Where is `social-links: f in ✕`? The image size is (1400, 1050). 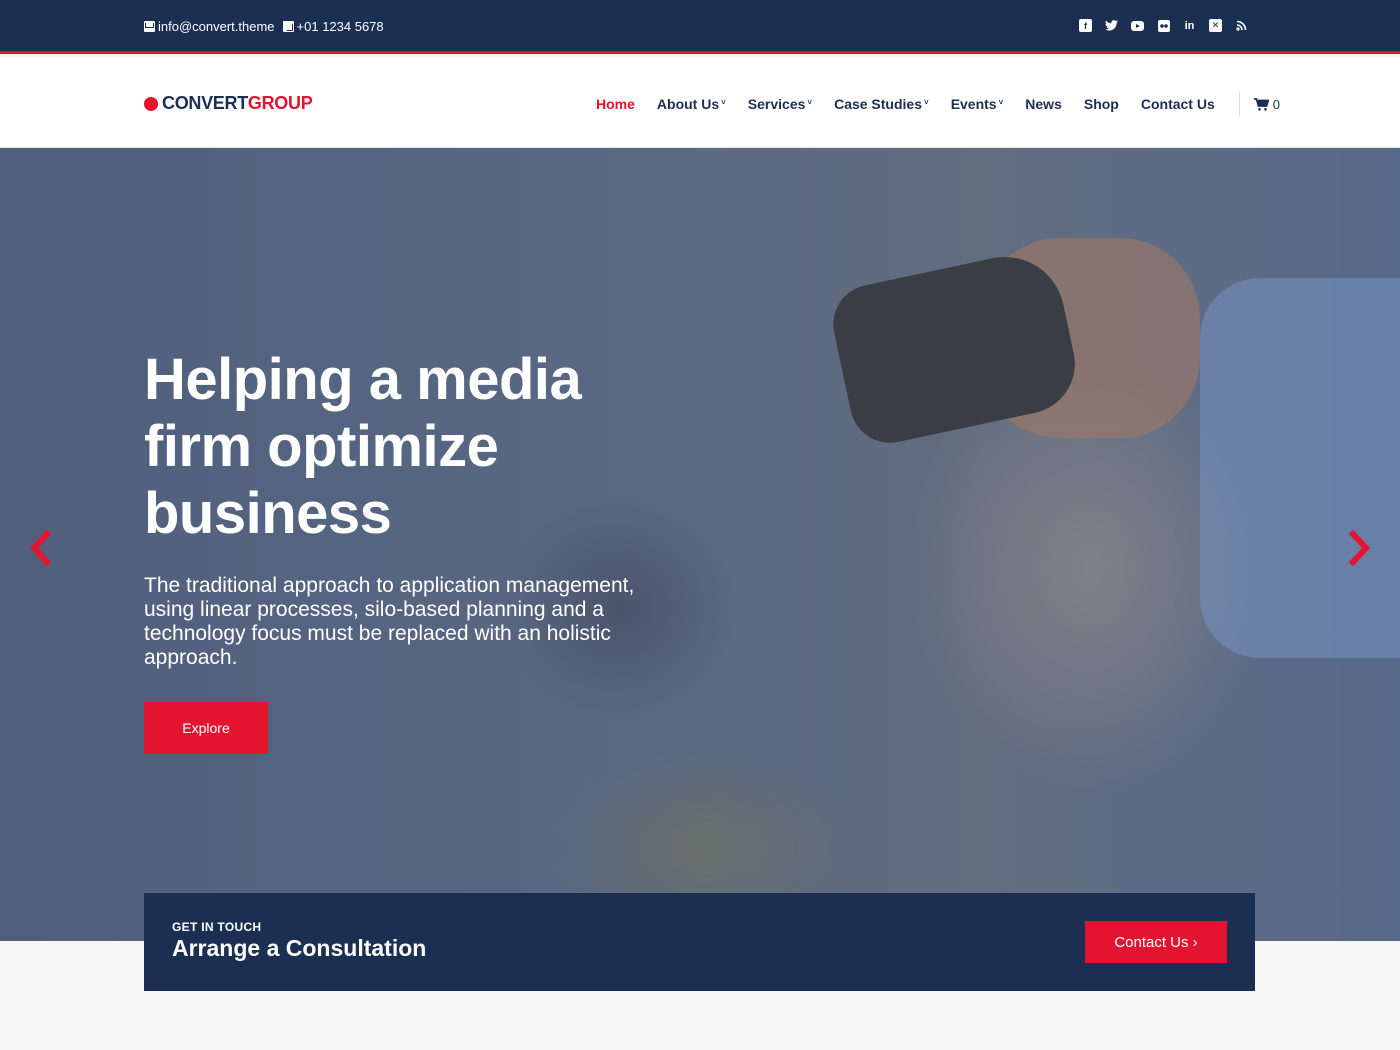
social-links: f in ✕ is located at coordinates (1163, 25).